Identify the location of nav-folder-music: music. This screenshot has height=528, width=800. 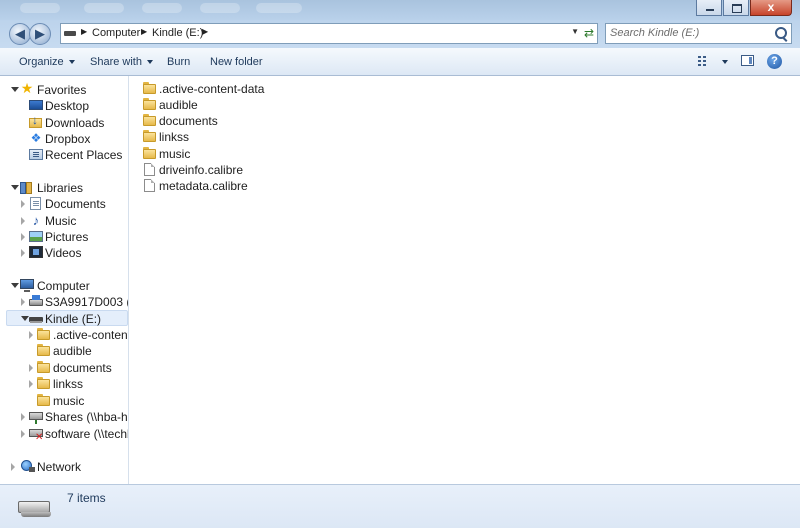
(64, 401).